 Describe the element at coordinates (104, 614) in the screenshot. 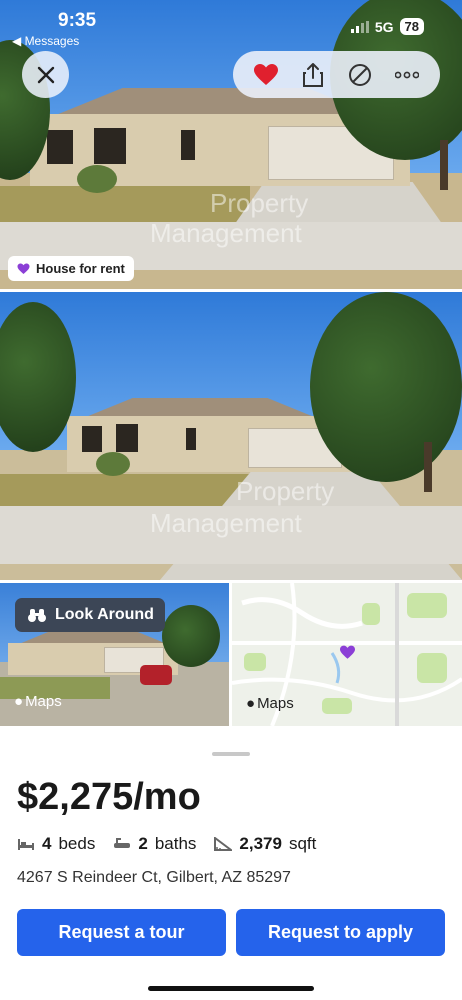

I see `look-around-label: Look Around` at that location.